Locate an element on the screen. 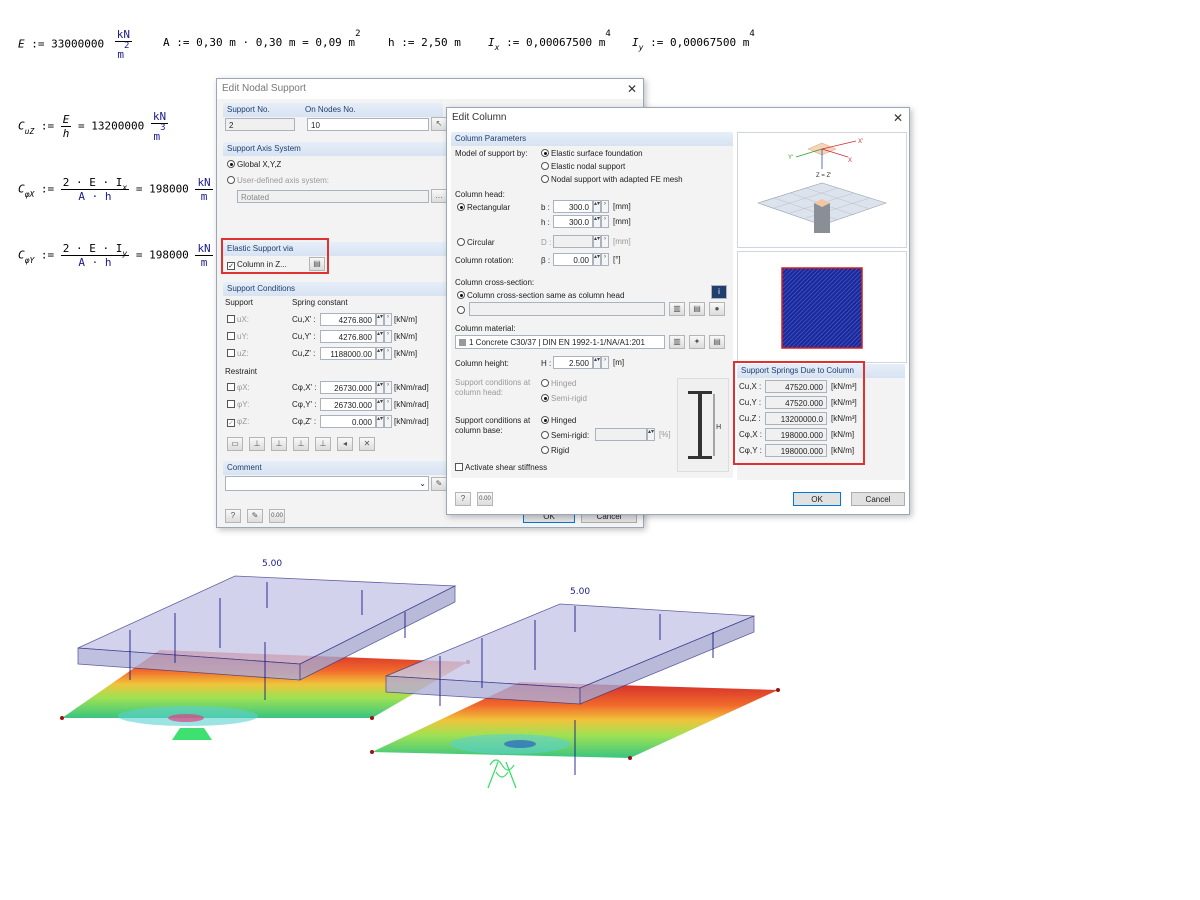  support-checkbox: uZ: is located at coordinates (238, 353).